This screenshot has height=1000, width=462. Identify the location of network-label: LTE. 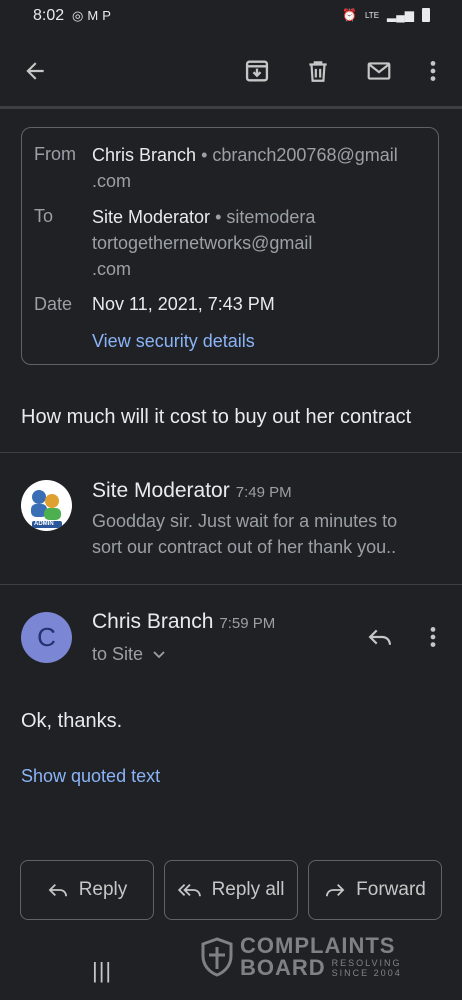
(372, 15).